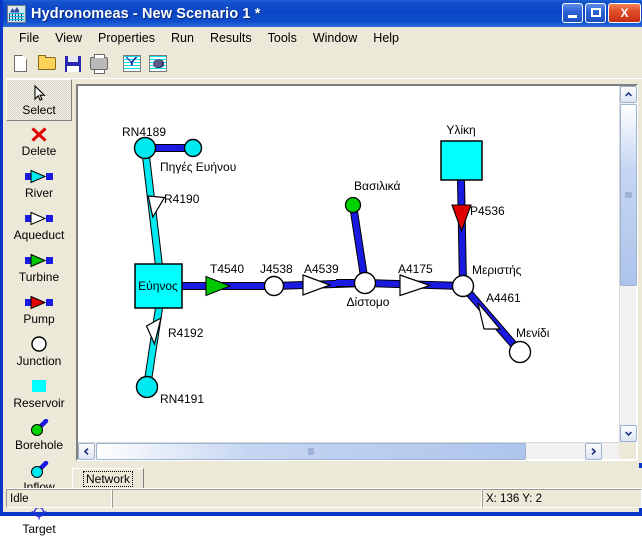 The image size is (642, 541). I want to click on save-file-icon, so click(73, 63).